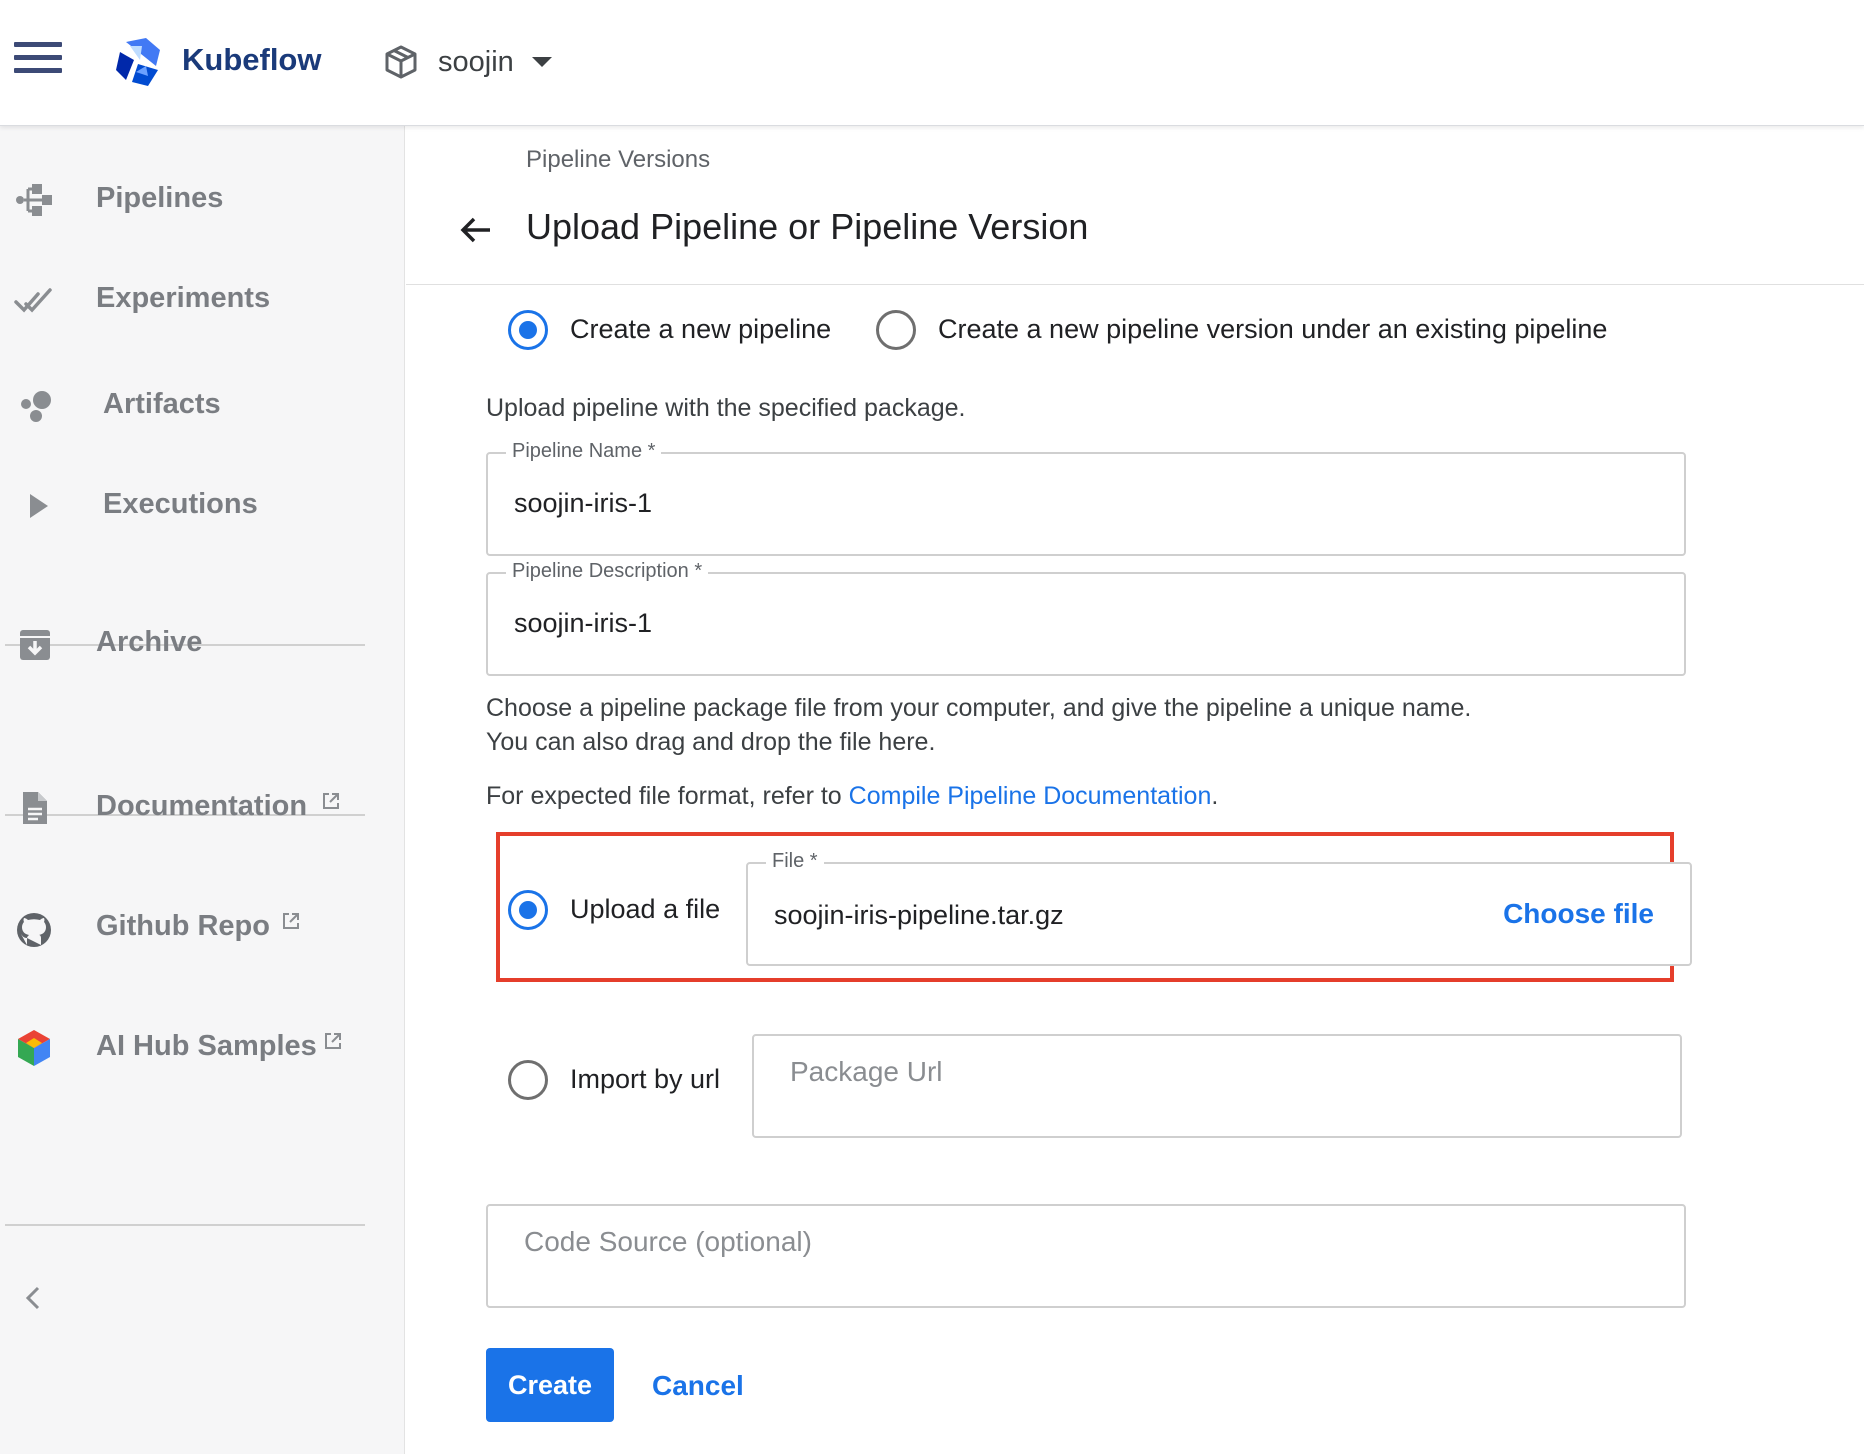  I want to click on breadcrumb: Pipeline Versions, so click(618, 160).